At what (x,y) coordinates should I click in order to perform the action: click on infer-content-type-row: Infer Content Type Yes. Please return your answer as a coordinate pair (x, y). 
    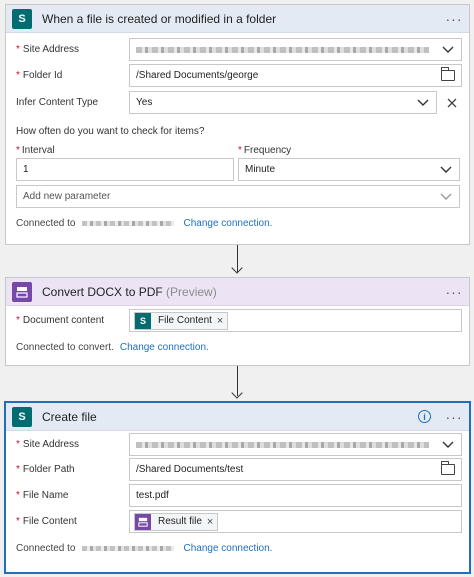
    Looking at the image, I should click on (237, 102).